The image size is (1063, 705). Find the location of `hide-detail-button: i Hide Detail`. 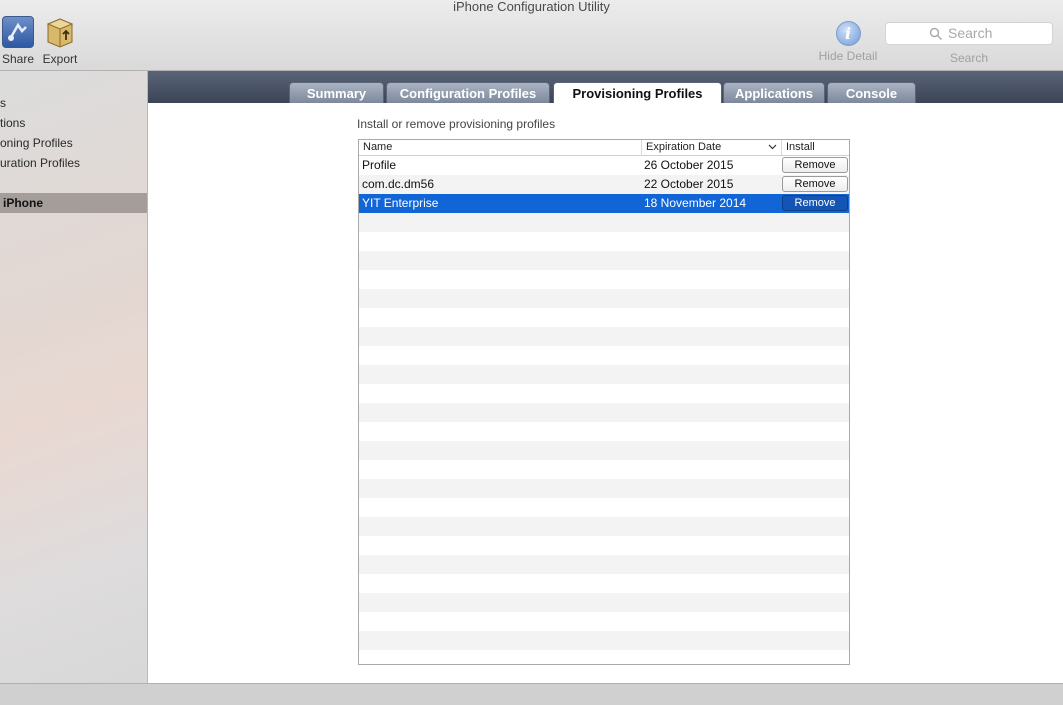

hide-detail-button: i Hide Detail is located at coordinates (848, 42).